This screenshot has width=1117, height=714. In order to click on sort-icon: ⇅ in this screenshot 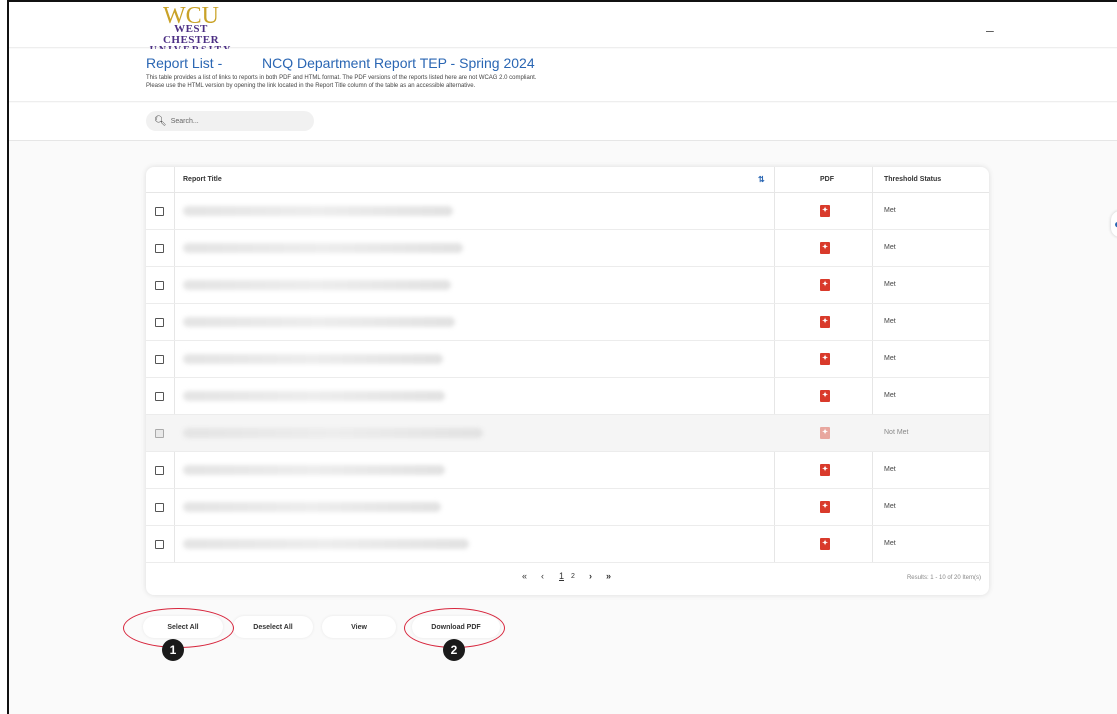, I will do `click(761, 179)`.